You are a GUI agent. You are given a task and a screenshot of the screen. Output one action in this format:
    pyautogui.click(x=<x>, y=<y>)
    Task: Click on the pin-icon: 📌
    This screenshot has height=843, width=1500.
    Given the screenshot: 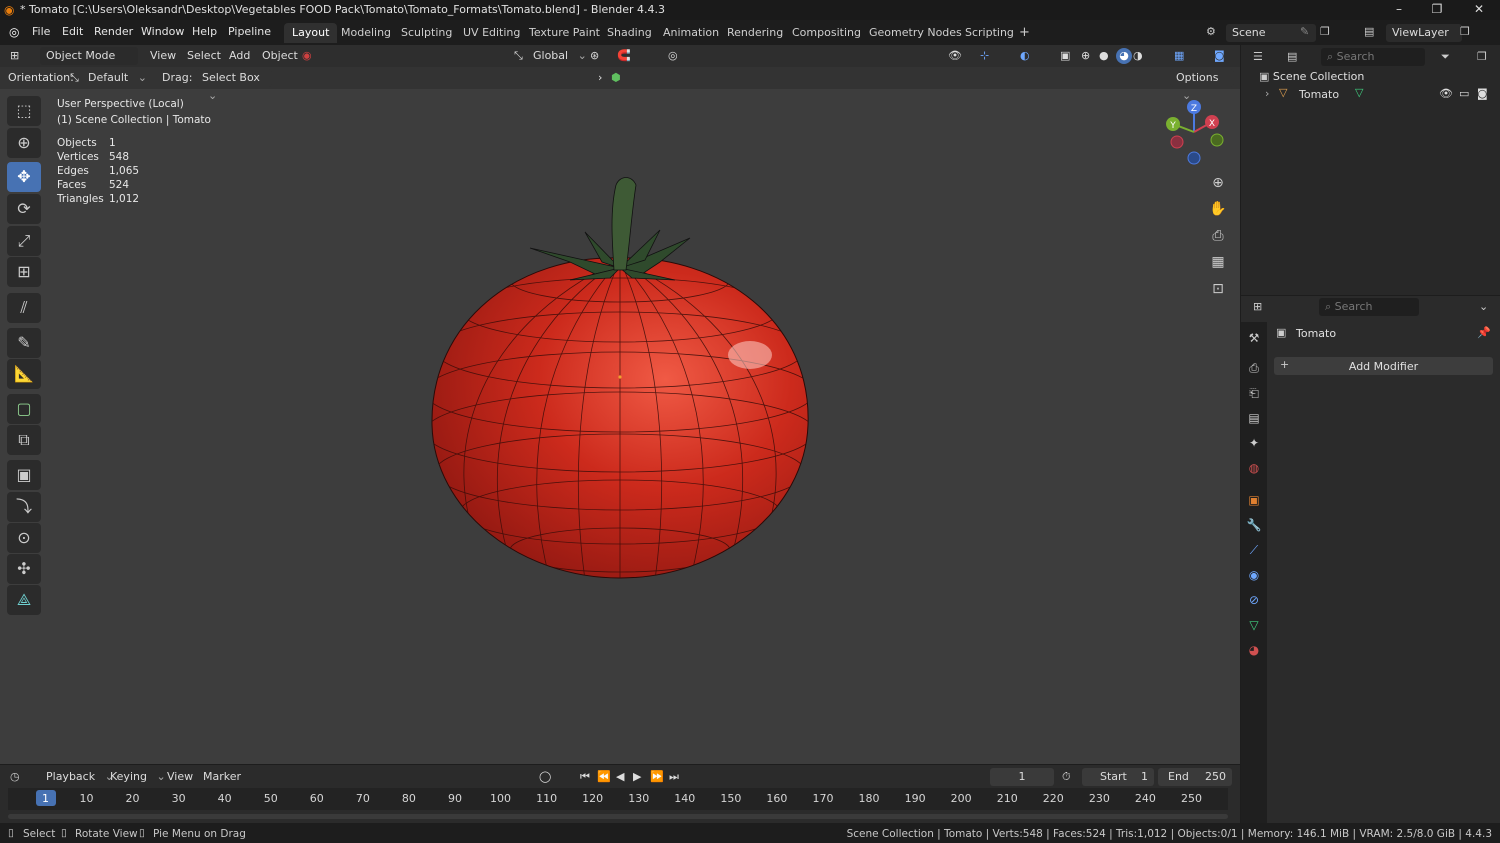 What is the action you would take?
    pyautogui.click(x=1484, y=332)
    